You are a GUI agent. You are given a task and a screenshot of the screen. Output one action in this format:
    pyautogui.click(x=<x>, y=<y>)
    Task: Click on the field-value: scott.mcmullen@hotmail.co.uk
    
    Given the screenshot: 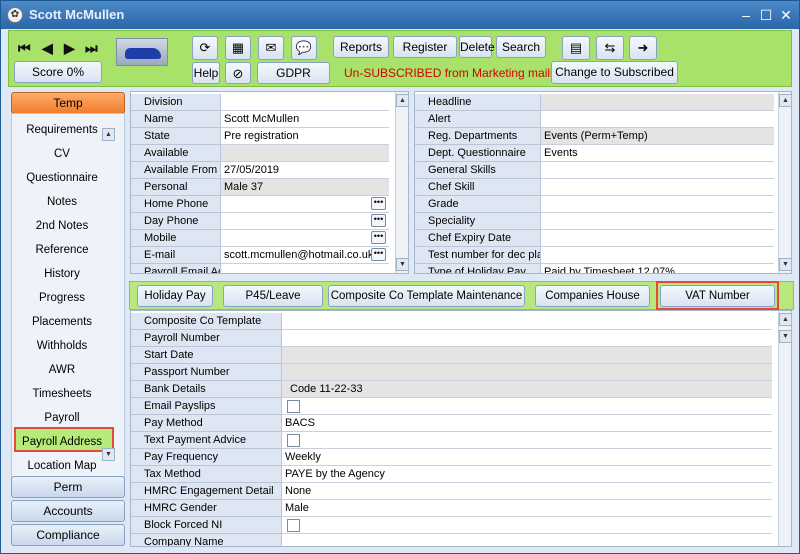 What is the action you would take?
    pyautogui.click(x=305, y=255)
    